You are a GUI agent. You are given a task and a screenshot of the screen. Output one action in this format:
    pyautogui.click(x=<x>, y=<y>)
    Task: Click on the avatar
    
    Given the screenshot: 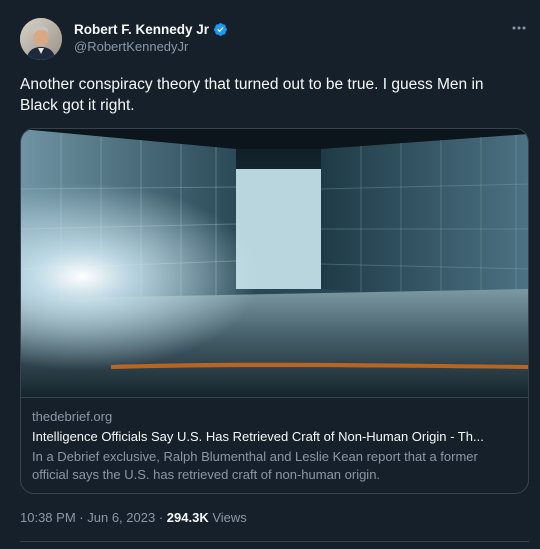 What is the action you would take?
    pyautogui.click(x=41, y=39)
    